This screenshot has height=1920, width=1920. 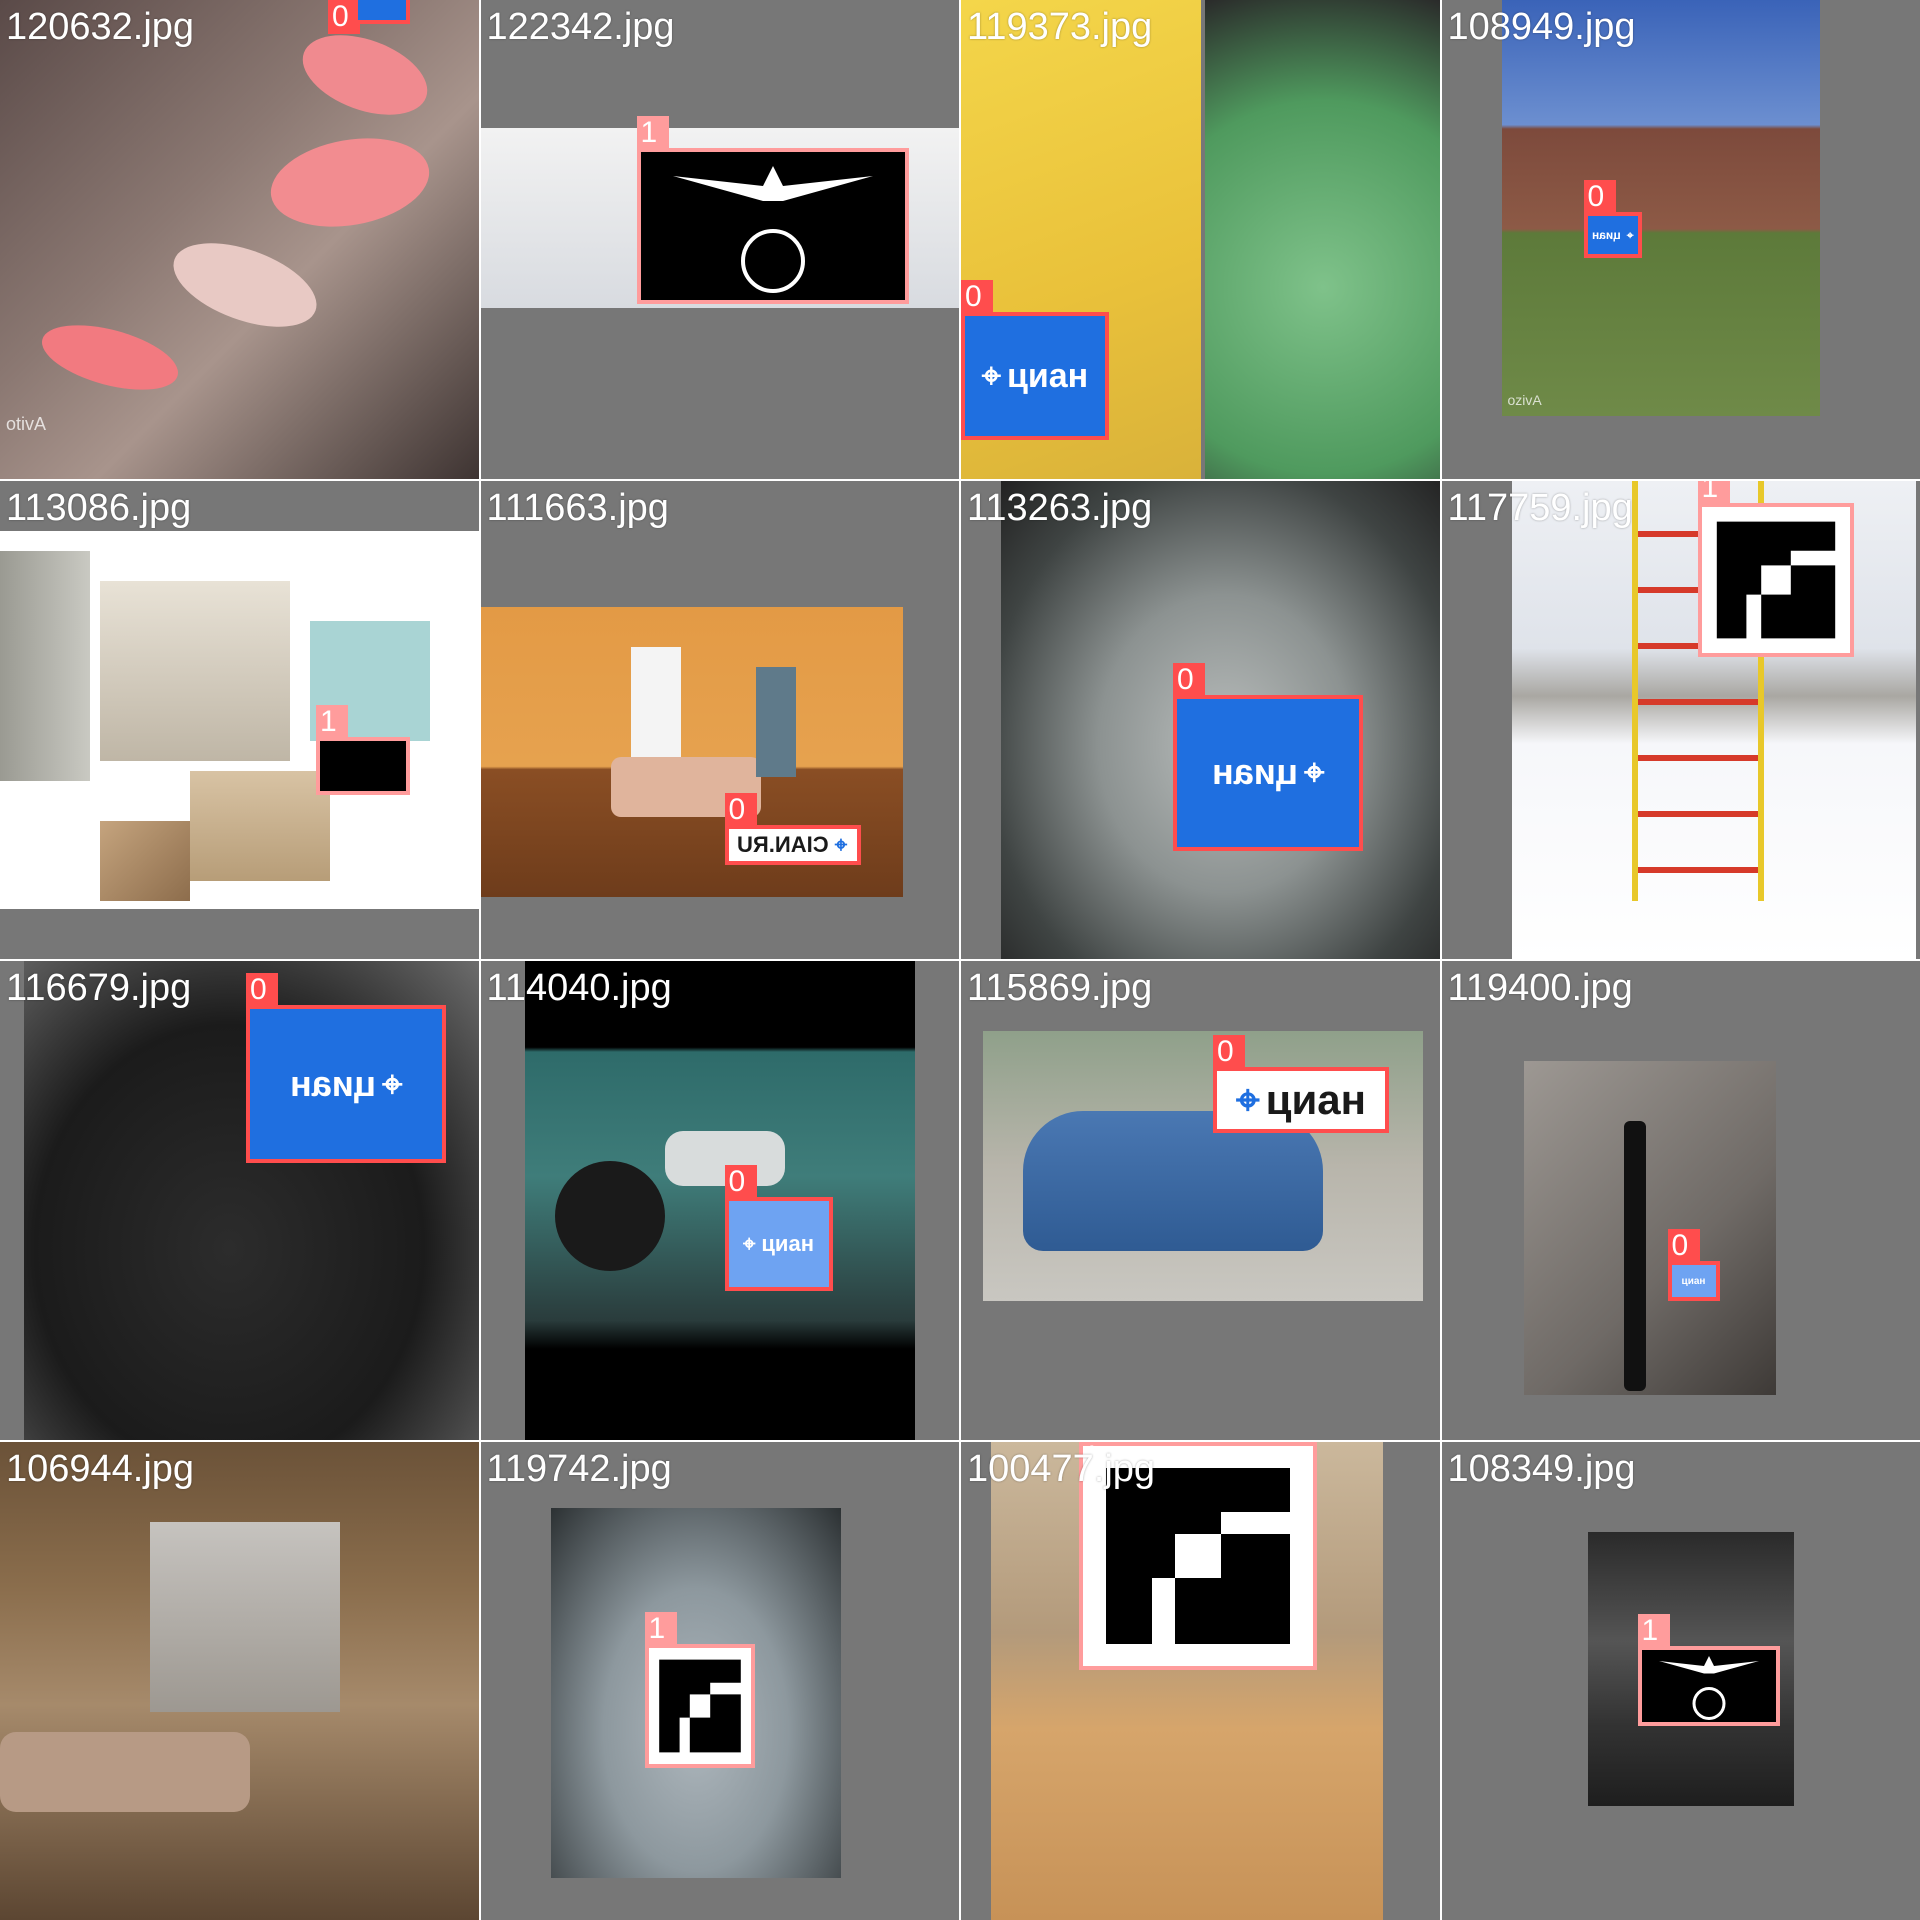 I want to click on tile-106944: 106944.jpg, so click(x=239, y=1680).